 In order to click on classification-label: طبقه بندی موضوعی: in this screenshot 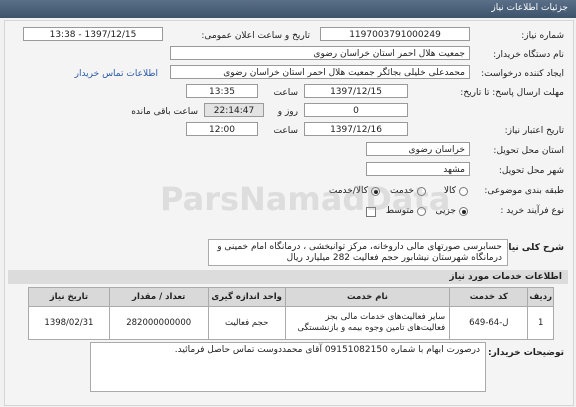, I will do `click(524, 191)`.